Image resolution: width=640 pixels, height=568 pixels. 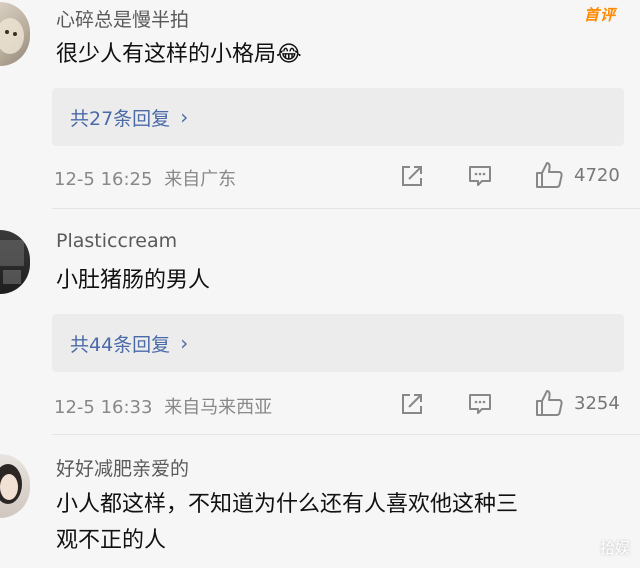 I want to click on comment-location: 来自马来西亚, so click(x=218, y=407).